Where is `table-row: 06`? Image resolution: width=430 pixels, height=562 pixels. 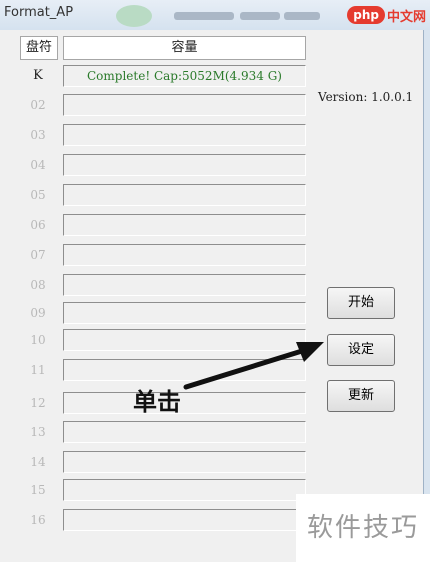 table-row: 06 is located at coordinates (163, 225).